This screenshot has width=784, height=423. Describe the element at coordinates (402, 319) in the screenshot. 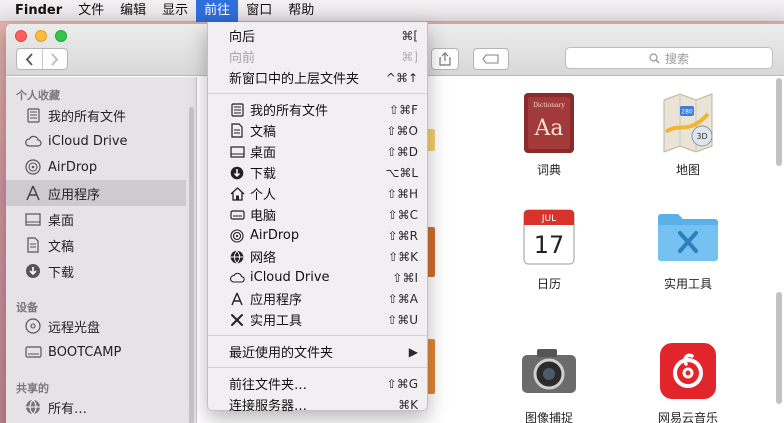

I see `menu-item-shortcut: ⇧⌘U` at that location.